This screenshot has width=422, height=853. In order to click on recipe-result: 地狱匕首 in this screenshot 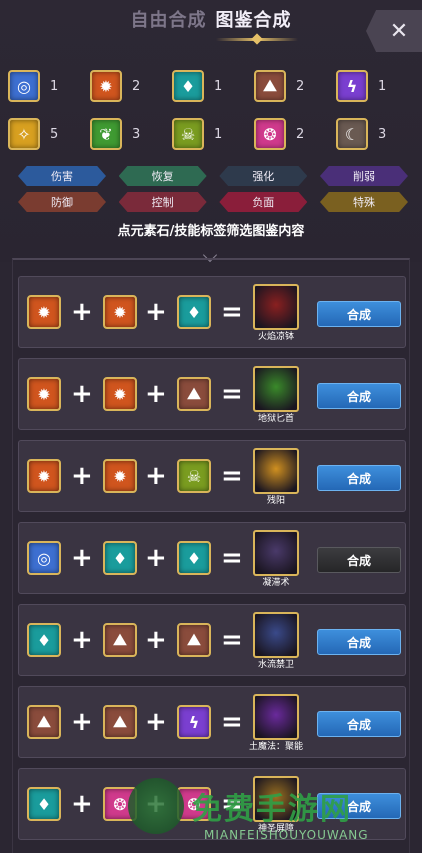, I will do `click(276, 395)`.